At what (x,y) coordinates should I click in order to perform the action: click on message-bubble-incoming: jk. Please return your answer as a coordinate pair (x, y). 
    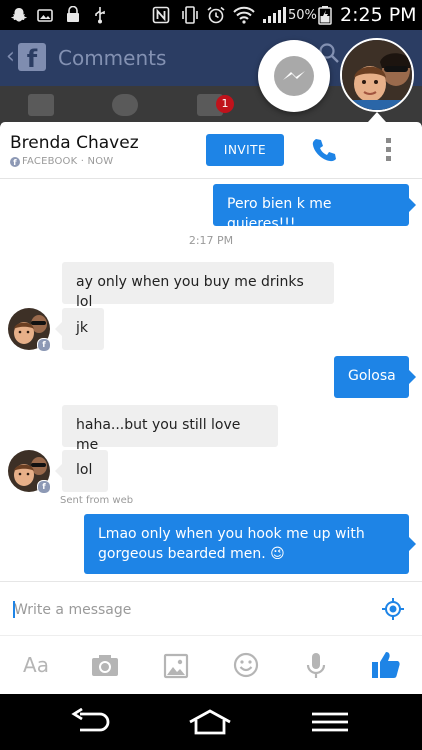
    Looking at the image, I should click on (79, 329).